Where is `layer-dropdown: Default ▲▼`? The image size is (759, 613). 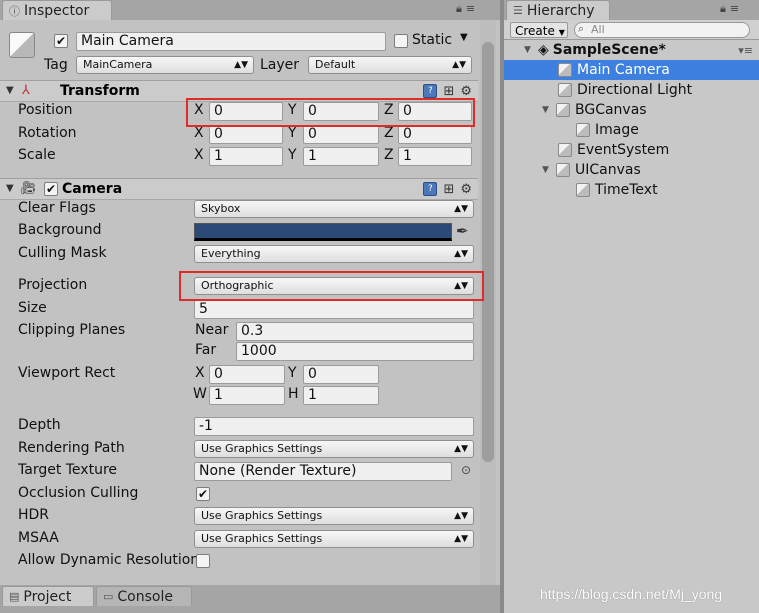
layer-dropdown: Default ▲▼ is located at coordinates (390, 65).